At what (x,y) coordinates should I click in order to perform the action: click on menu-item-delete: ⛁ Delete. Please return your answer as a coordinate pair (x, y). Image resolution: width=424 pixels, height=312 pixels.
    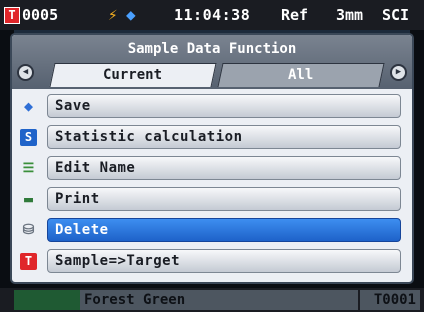
    Looking at the image, I should click on (212, 230).